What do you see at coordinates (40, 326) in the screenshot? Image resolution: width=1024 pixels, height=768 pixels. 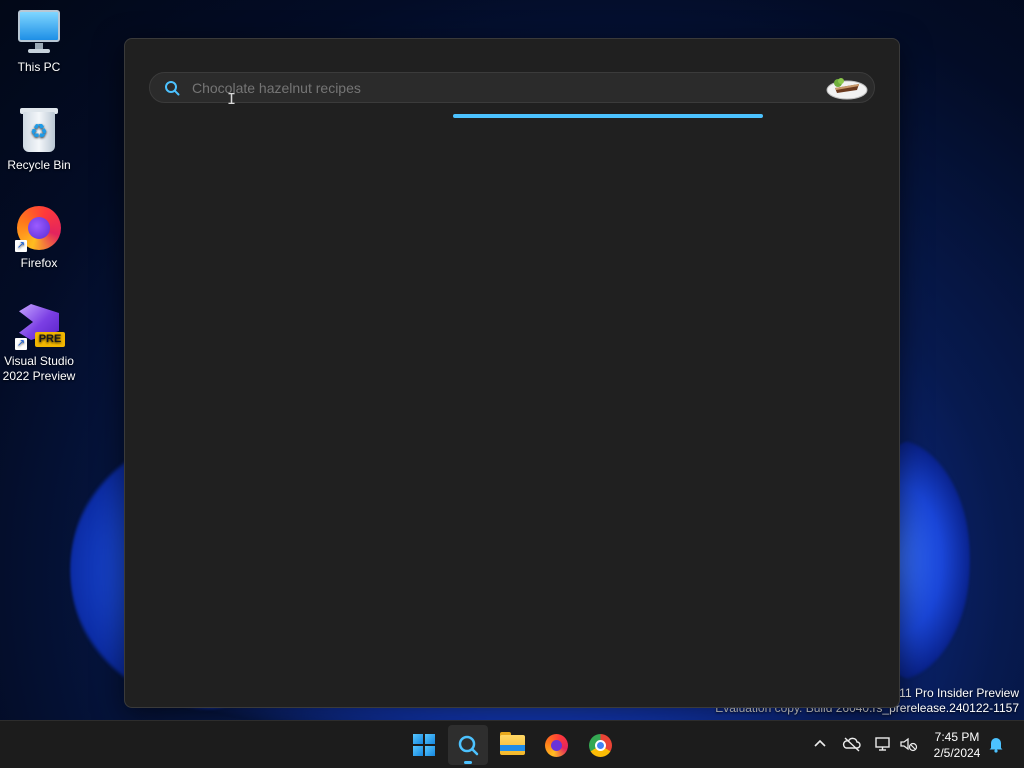 I see `visual-studio-icon: PRE ↗` at bounding box center [40, 326].